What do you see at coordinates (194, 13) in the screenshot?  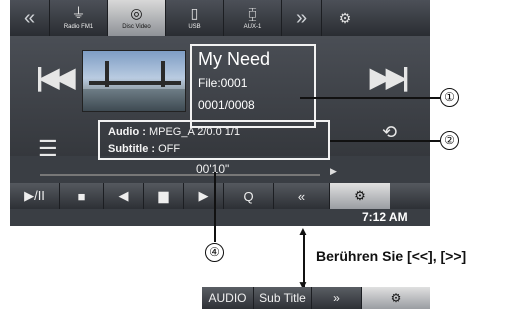 I see `usb-icon: ▯` at bounding box center [194, 13].